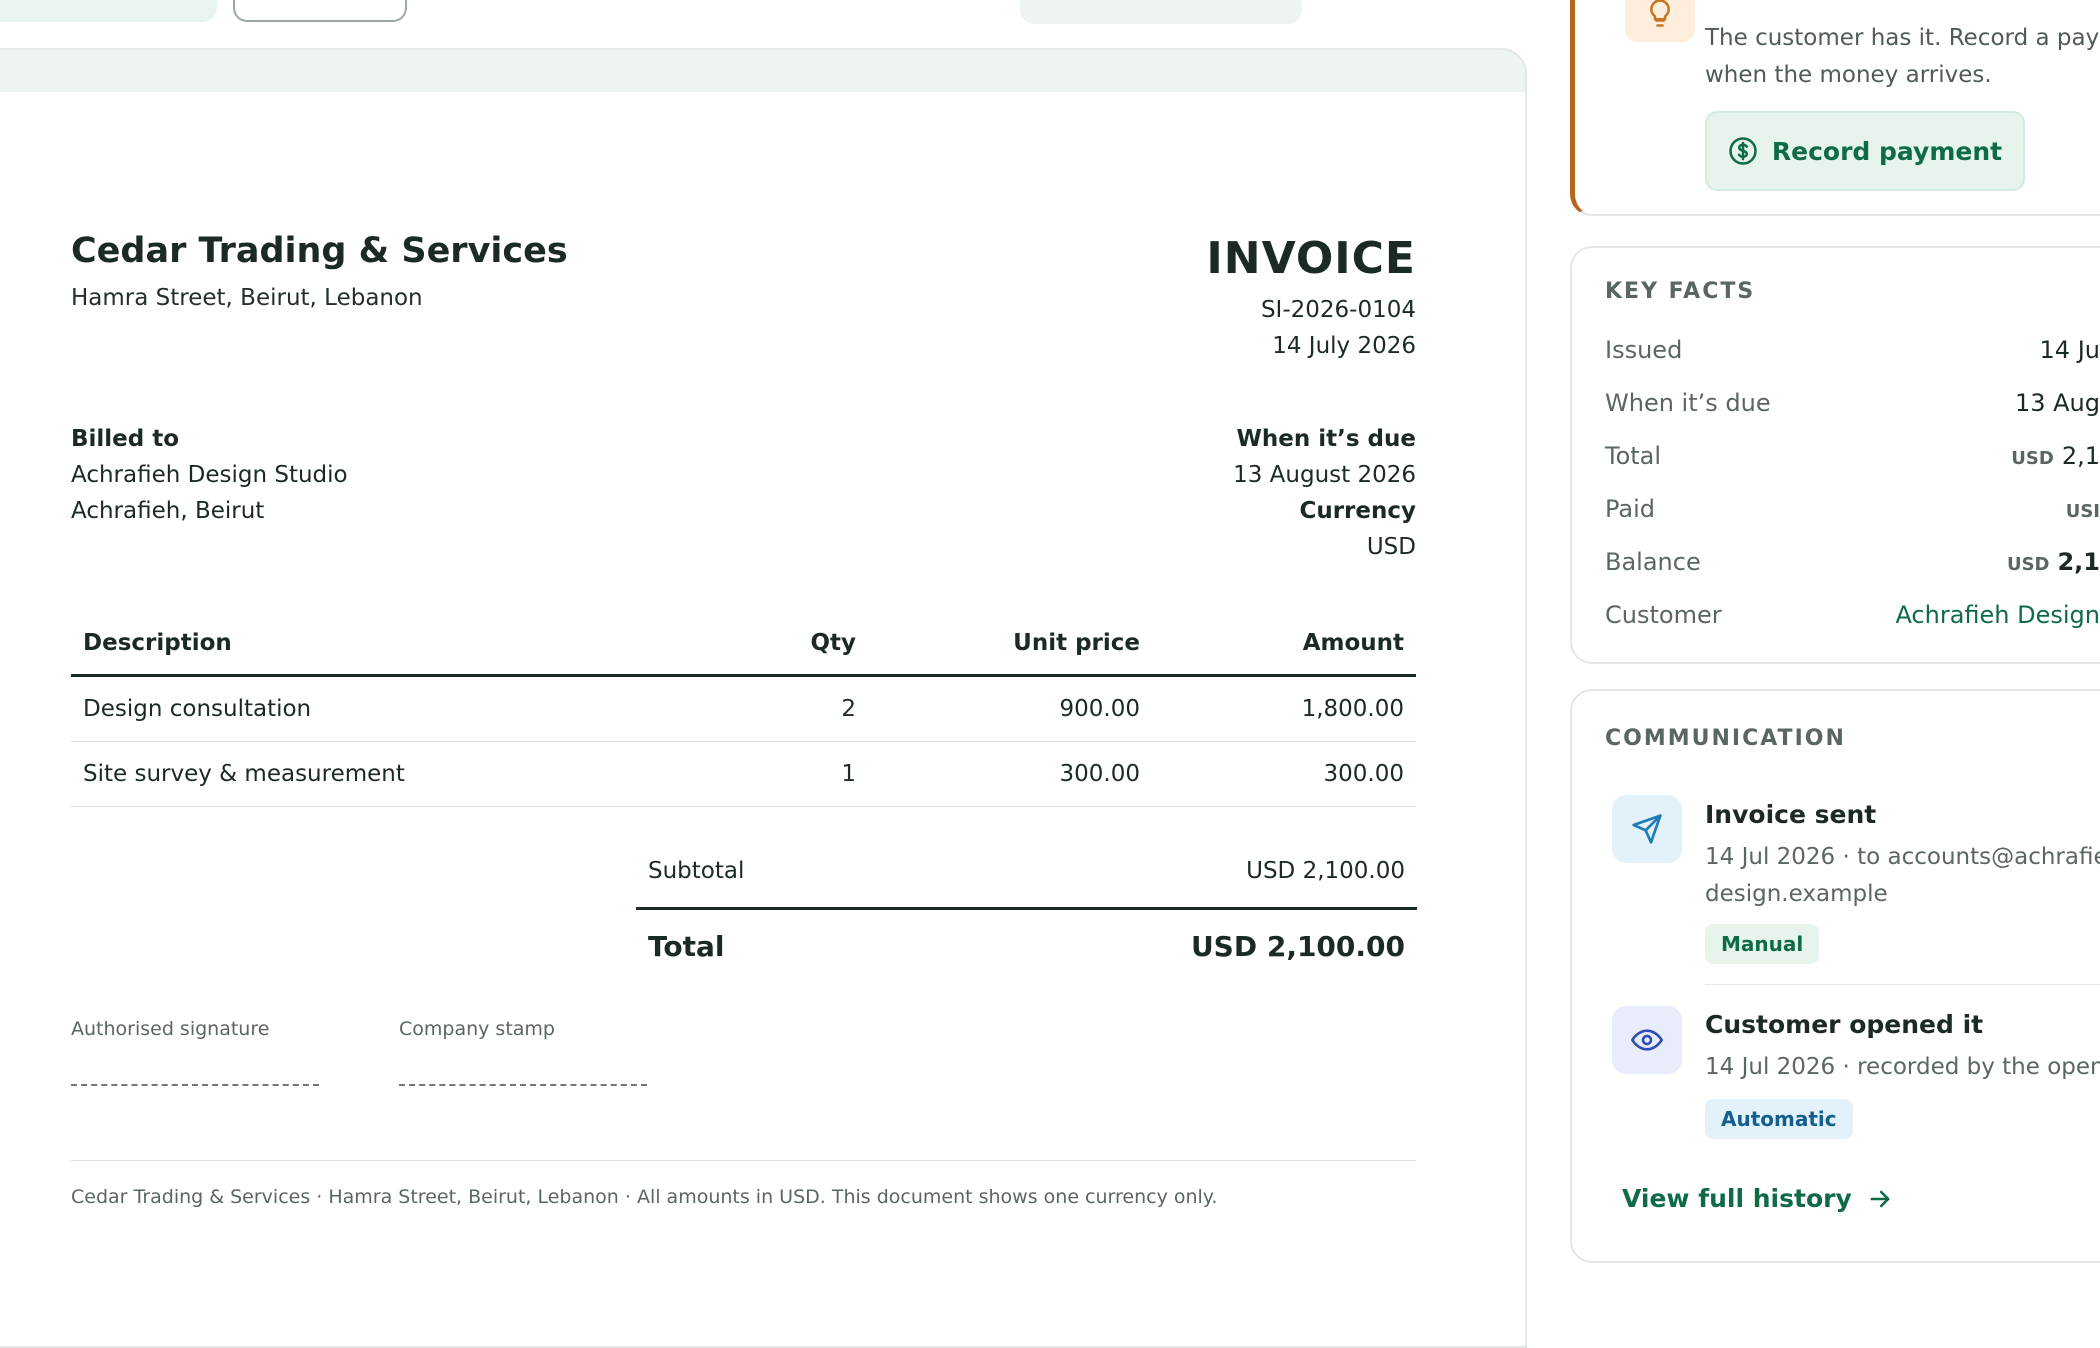 The height and width of the screenshot is (1348, 2100). What do you see at coordinates (1887, 151) in the screenshot?
I see `record-payment-label: Record payment` at bounding box center [1887, 151].